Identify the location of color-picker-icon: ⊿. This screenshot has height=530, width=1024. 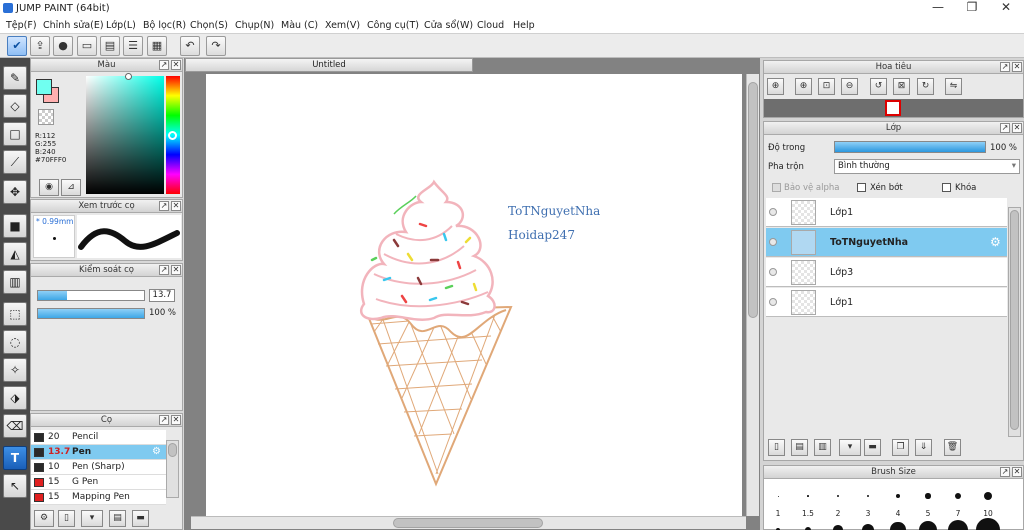
(71, 187).